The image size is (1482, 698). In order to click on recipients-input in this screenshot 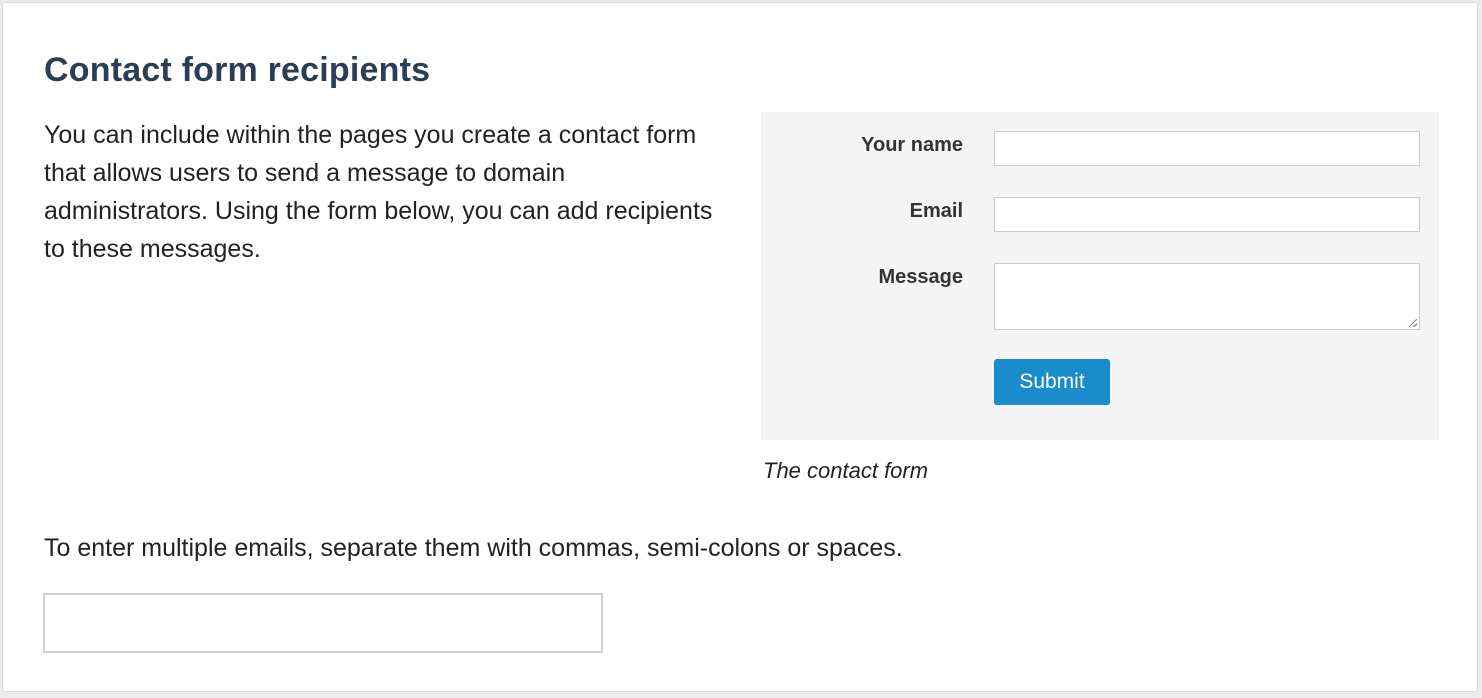, I will do `click(323, 623)`.